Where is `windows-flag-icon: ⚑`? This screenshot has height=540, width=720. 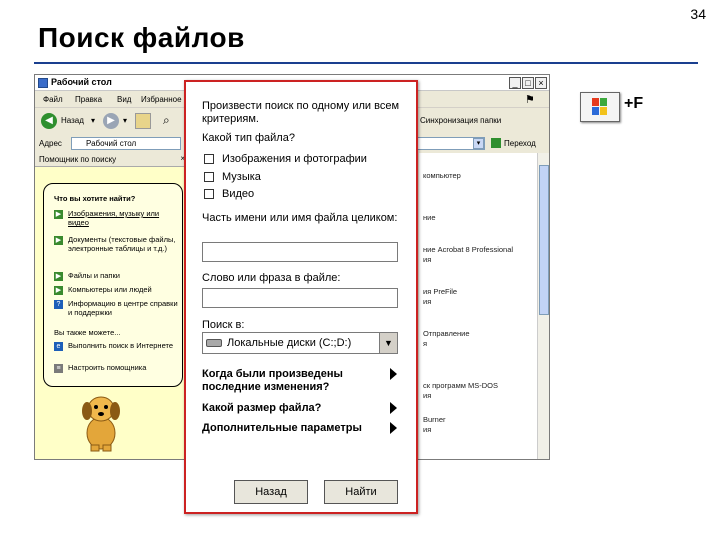 windows-flag-icon: ⚑ is located at coordinates (530, 100).